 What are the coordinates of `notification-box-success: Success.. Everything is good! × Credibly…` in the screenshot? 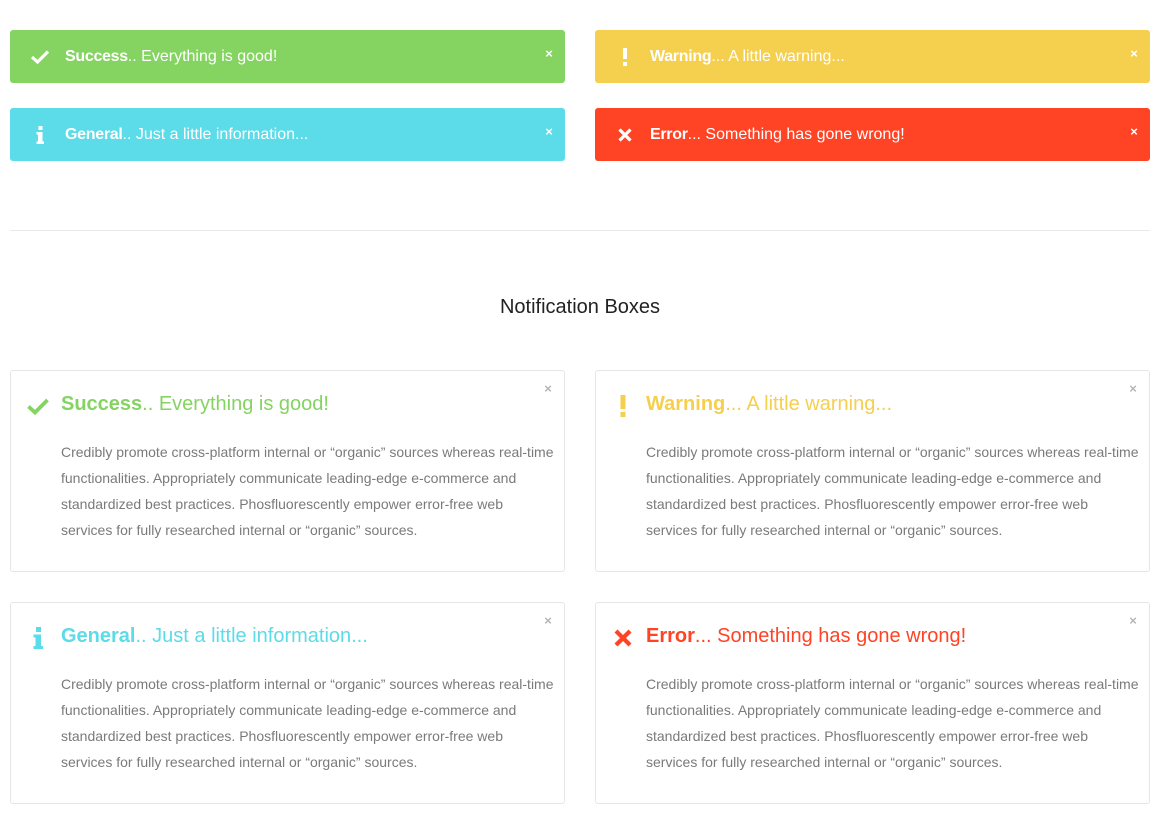 It's located at (287, 471).